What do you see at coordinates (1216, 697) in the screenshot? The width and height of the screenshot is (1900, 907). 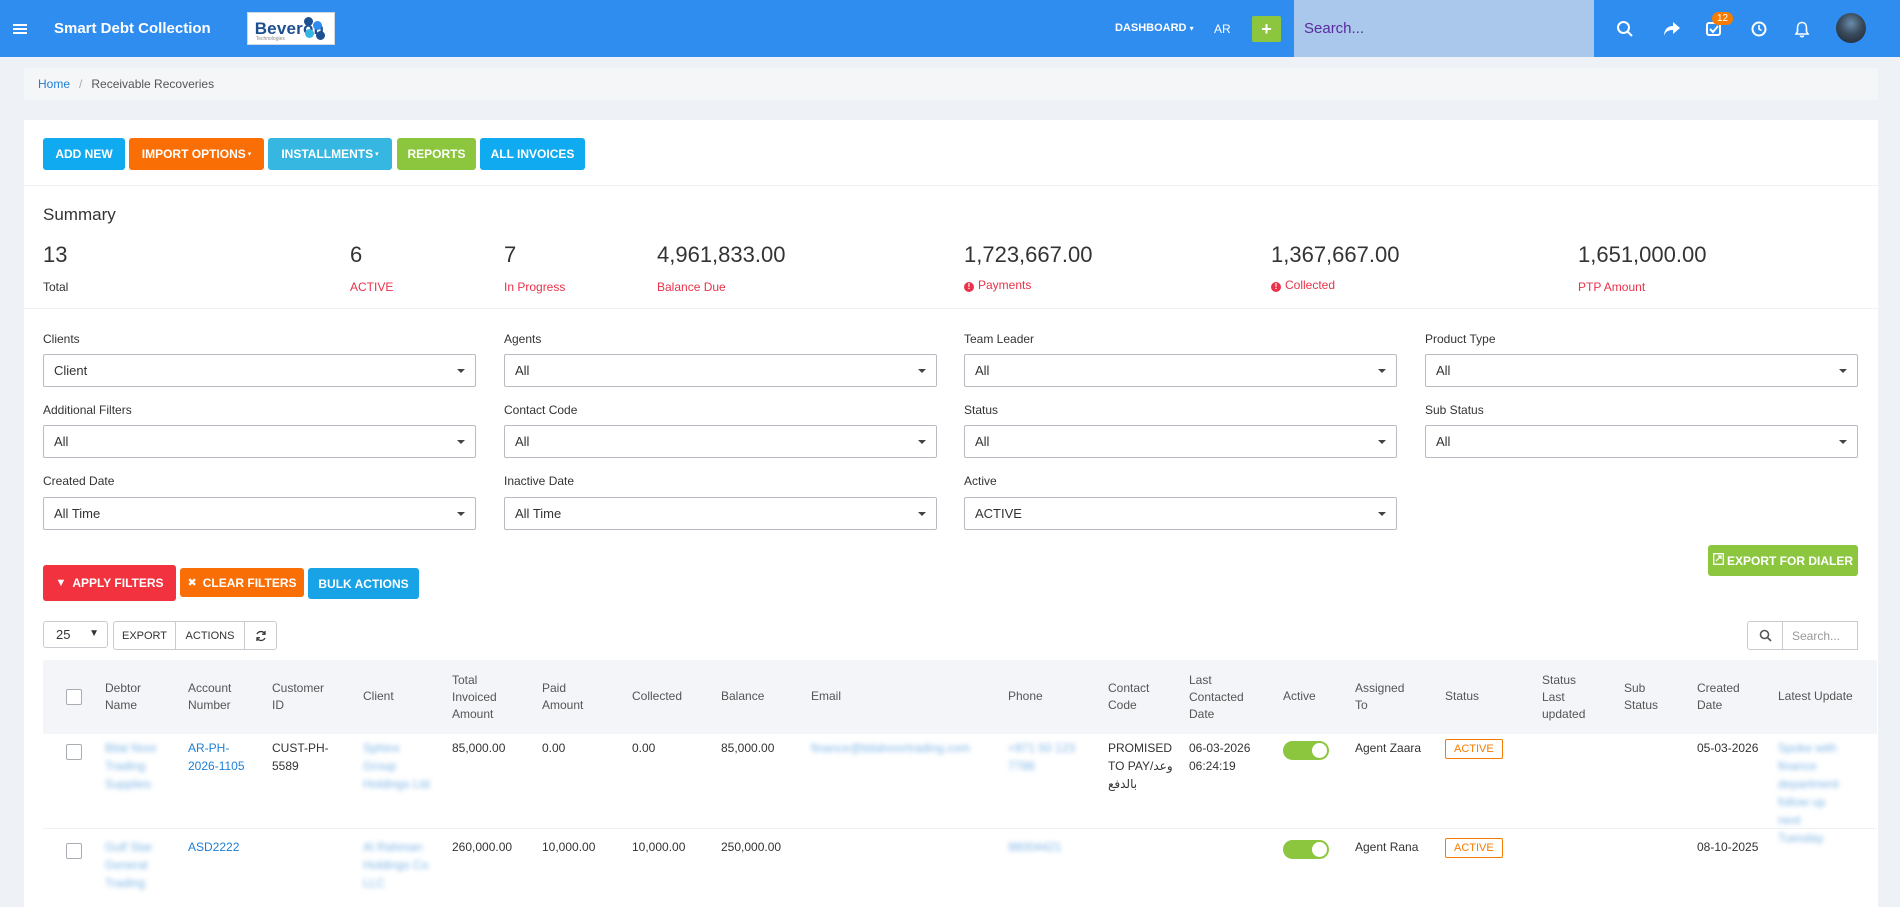 I see `th-last-contacted: Last Contacted Date` at bounding box center [1216, 697].